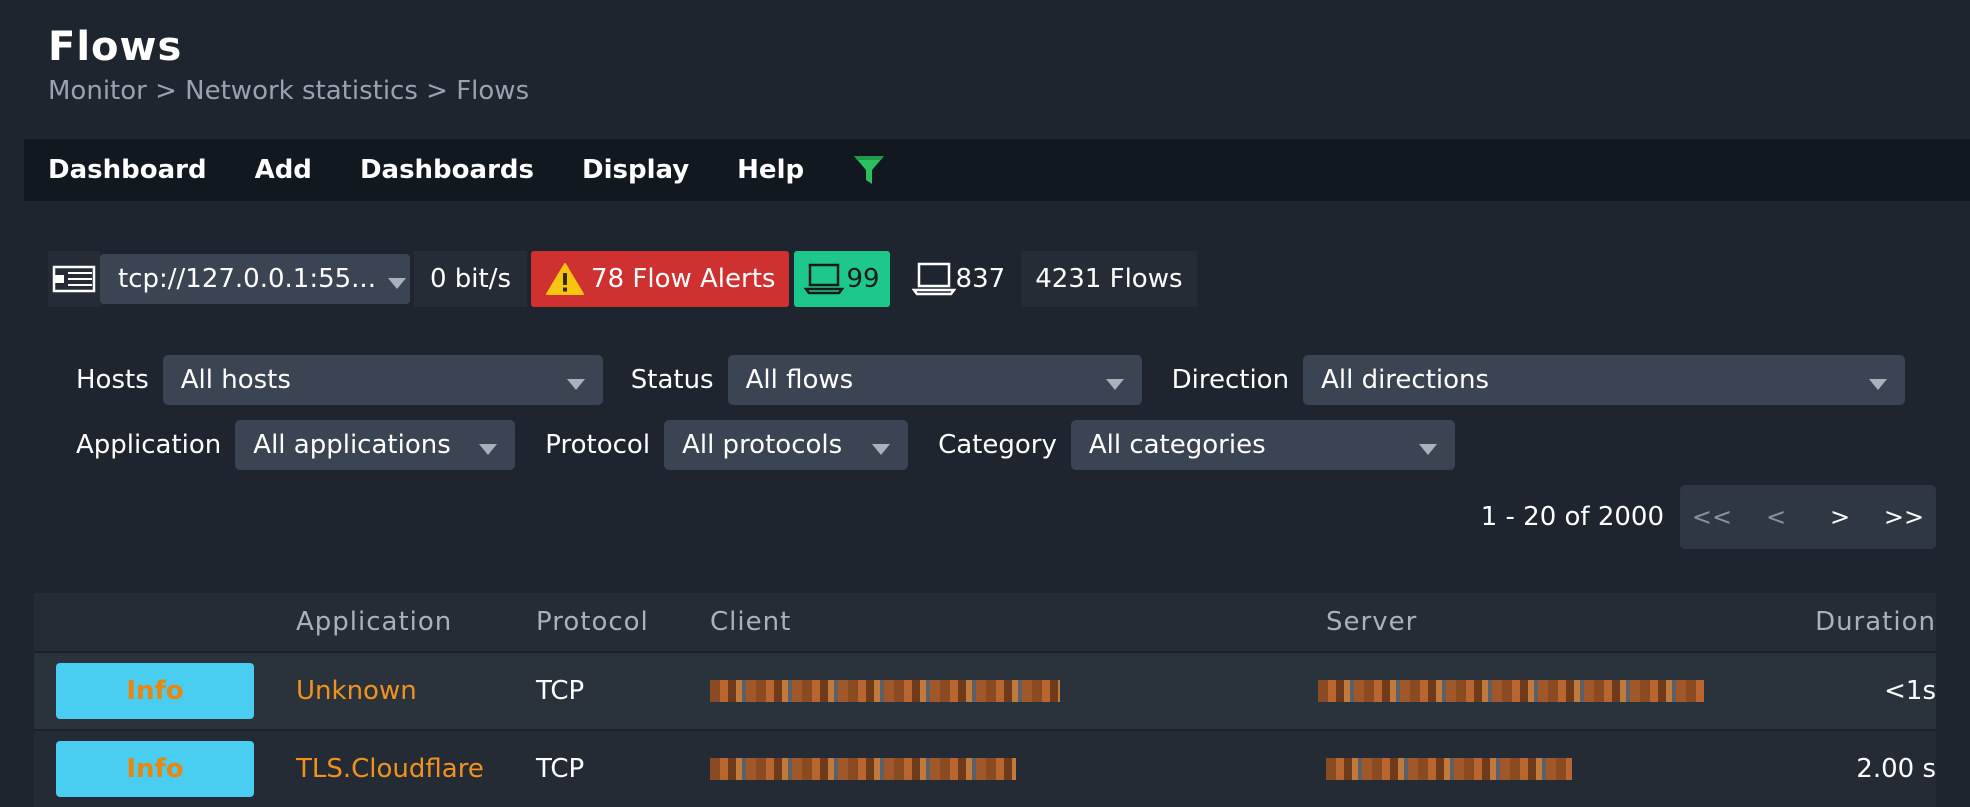 The image size is (1970, 807). What do you see at coordinates (1604, 380) in the screenshot?
I see `direction-filter-select: All directions` at bounding box center [1604, 380].